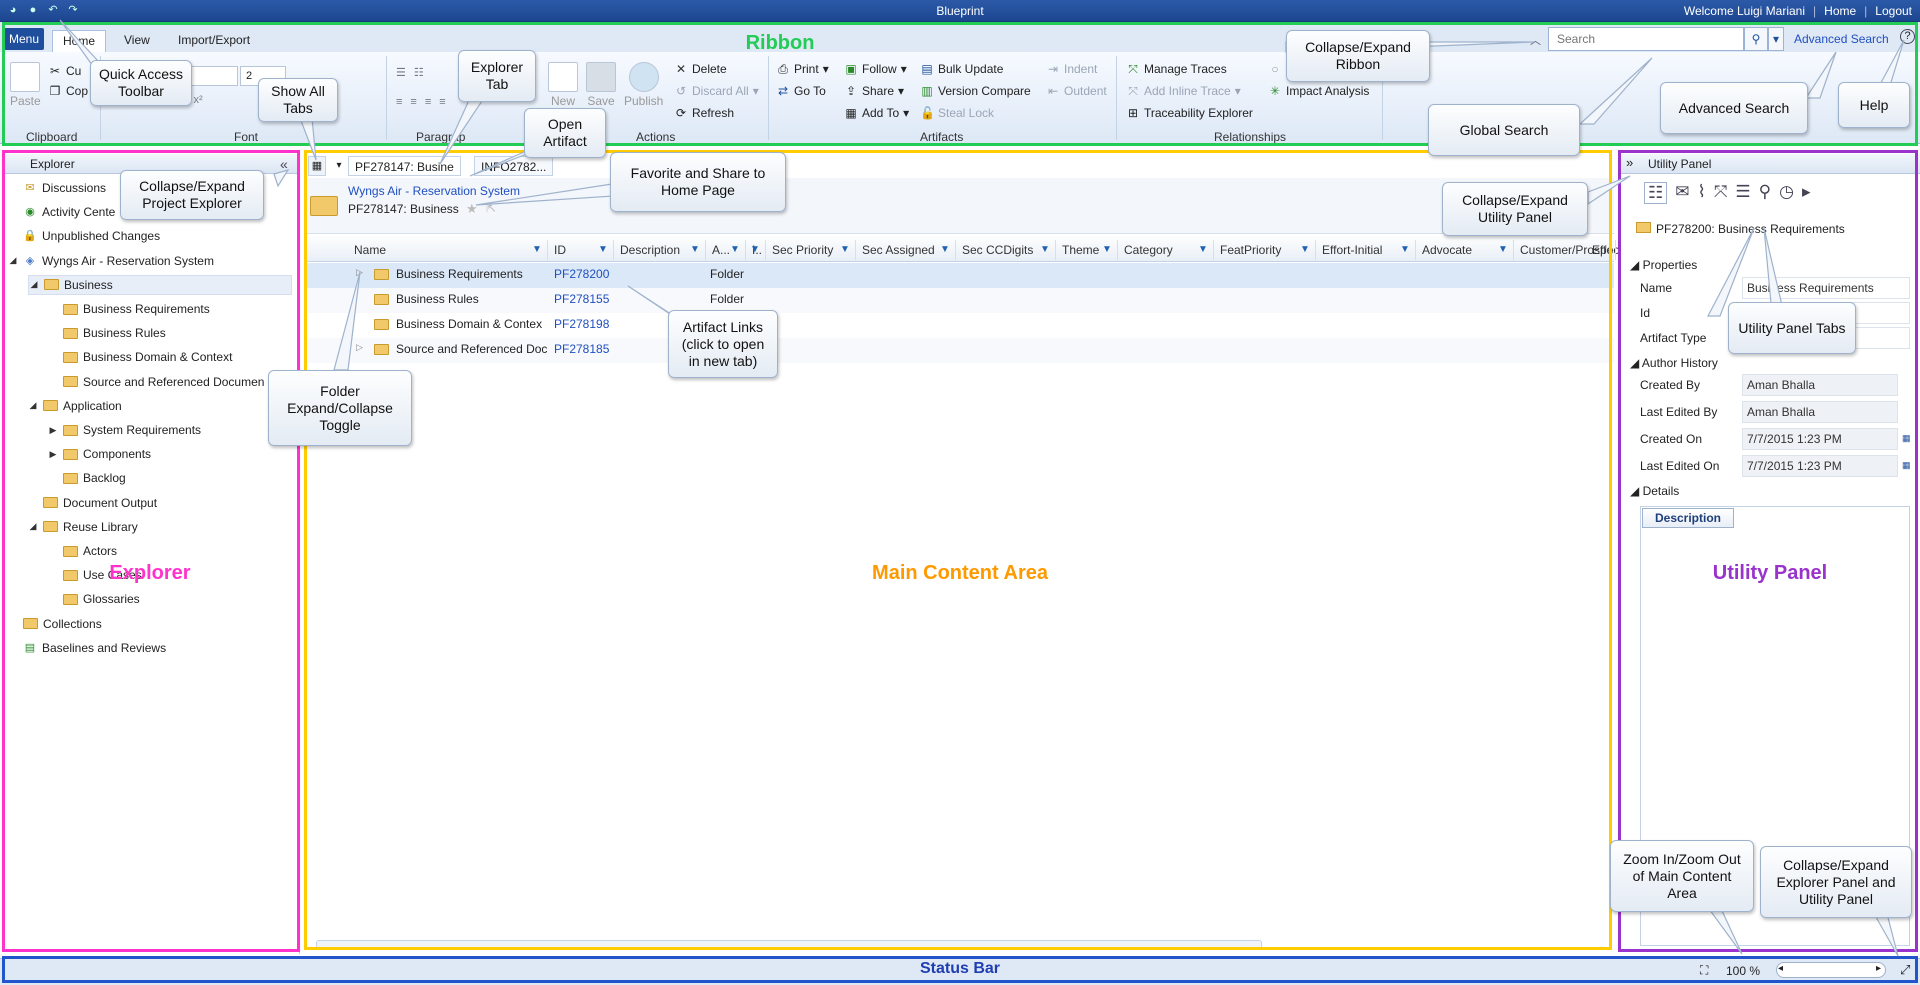  Describe the element at coordinates (111, 261) in the screenshot. I see `tree-project: ◢ ◈ Wyngs Air - Reservation System` at that location.